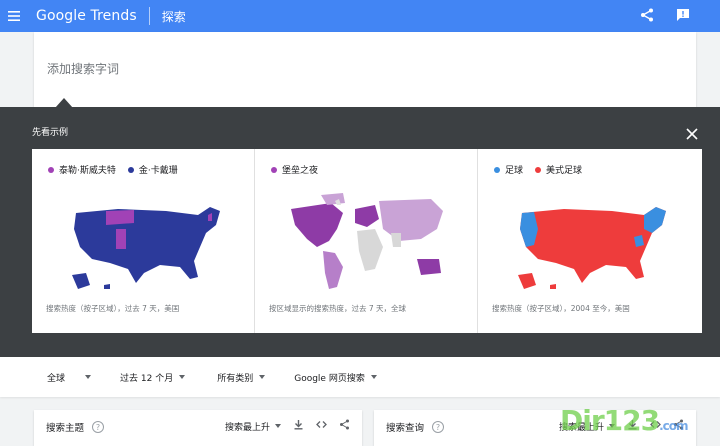 The height and width of the screenshot is (446, 720). I want to click on legend: 堡垒之夜, so click(294, 169).